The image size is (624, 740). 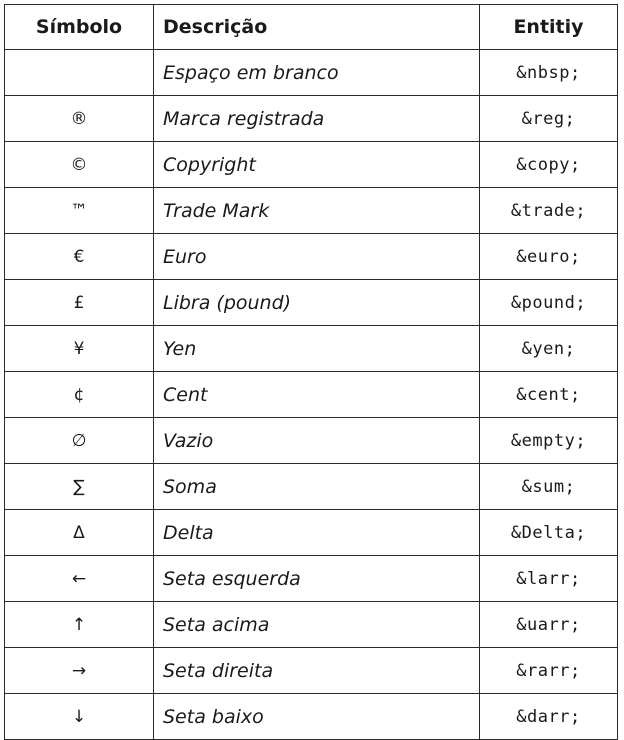 I want to click on column-header-description: Descrição, so click(x=316, y=27).